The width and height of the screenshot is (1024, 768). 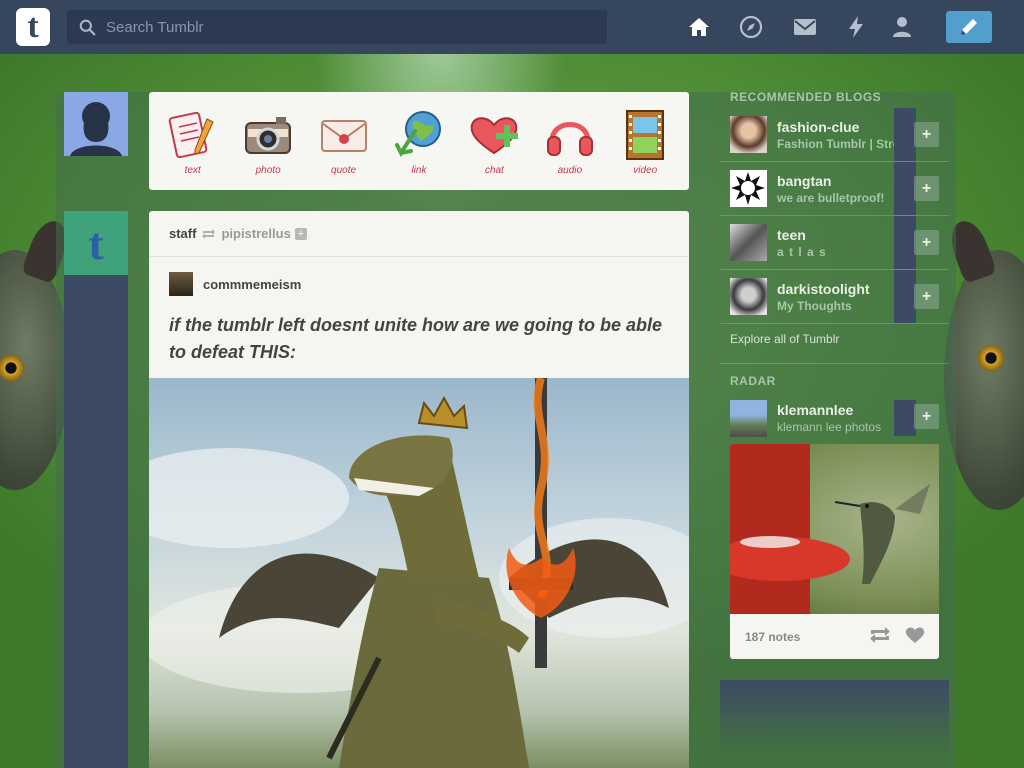 What do you see at coordinates (840, 127) in the screenshot?
I see `blog-name: fashion-clue` at bounding box center [840, 127].